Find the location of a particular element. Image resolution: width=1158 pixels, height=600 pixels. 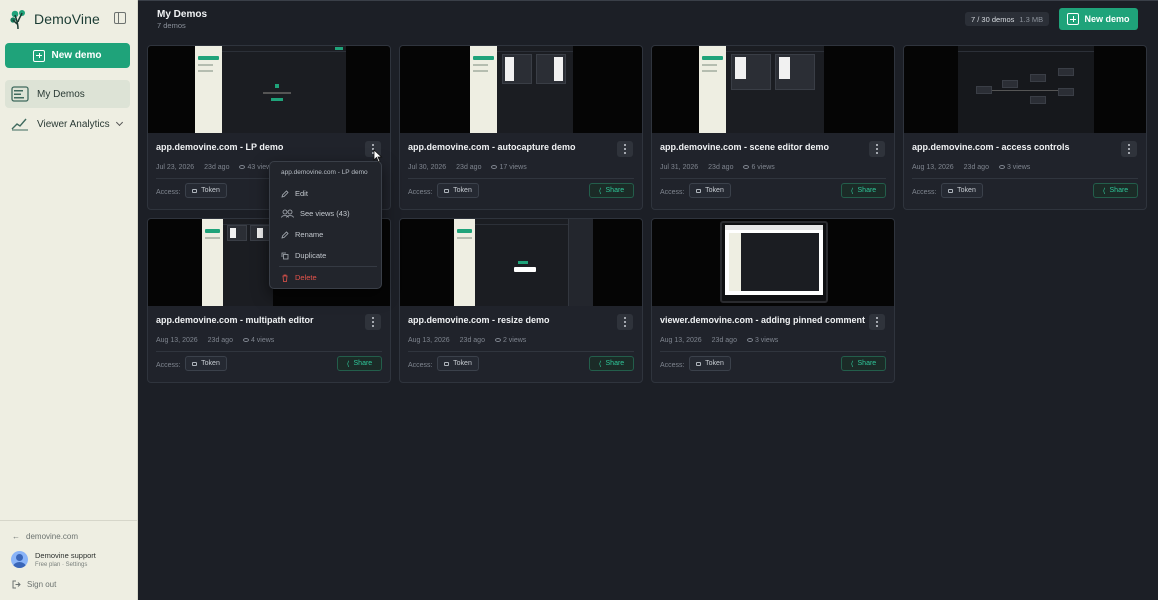

laptop-mockup is located at coordinates (774, 262).